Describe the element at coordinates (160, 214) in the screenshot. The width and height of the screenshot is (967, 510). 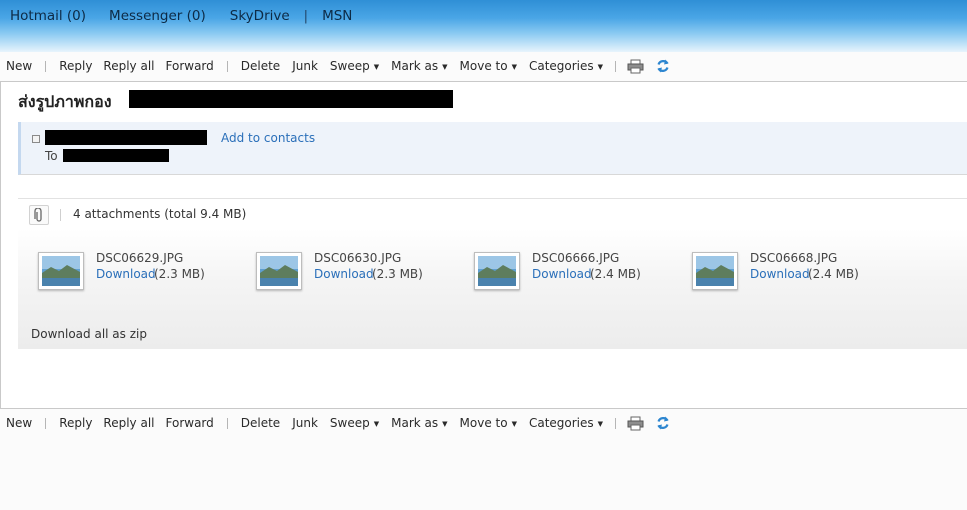
I see `attachments-summary: 4 attachments (total 9.4 MB)` at that location.